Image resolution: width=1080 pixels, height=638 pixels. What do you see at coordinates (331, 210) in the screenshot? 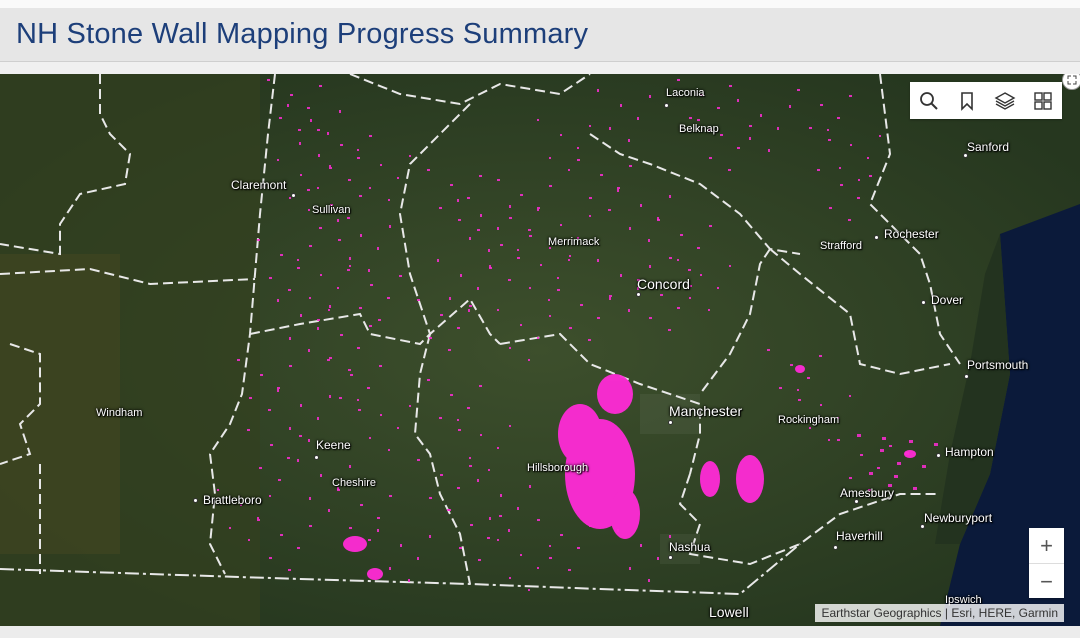
I see `county-label-sullivan: Sullivan` at bounding box center [331, 210].